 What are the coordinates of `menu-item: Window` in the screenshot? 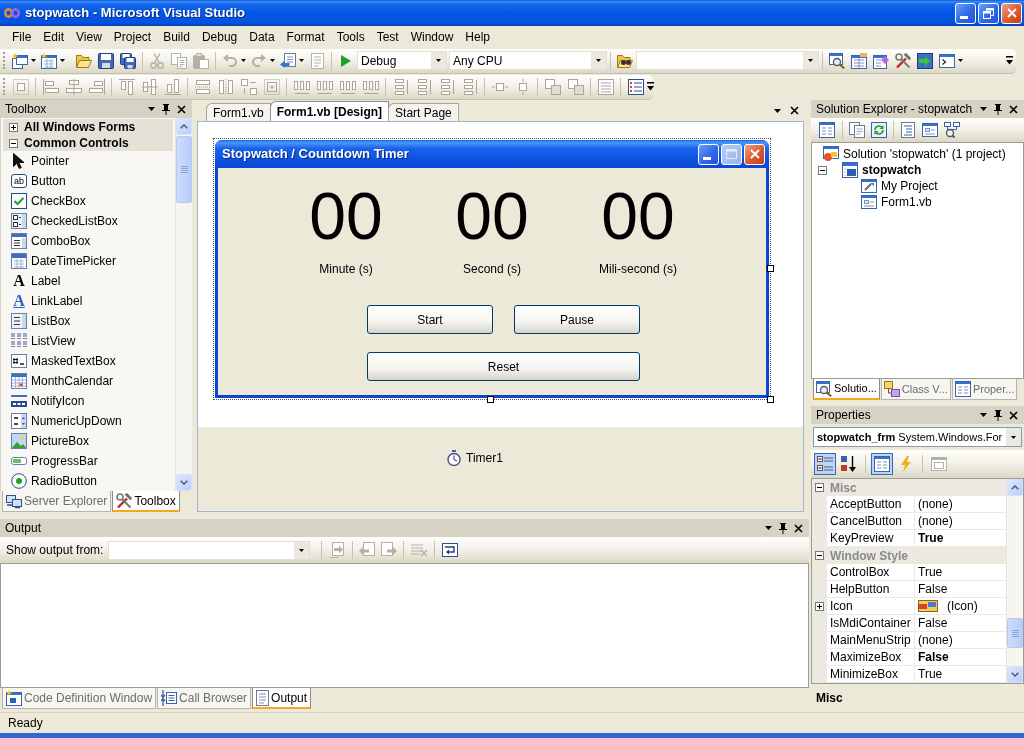 It's located at (432, 37).